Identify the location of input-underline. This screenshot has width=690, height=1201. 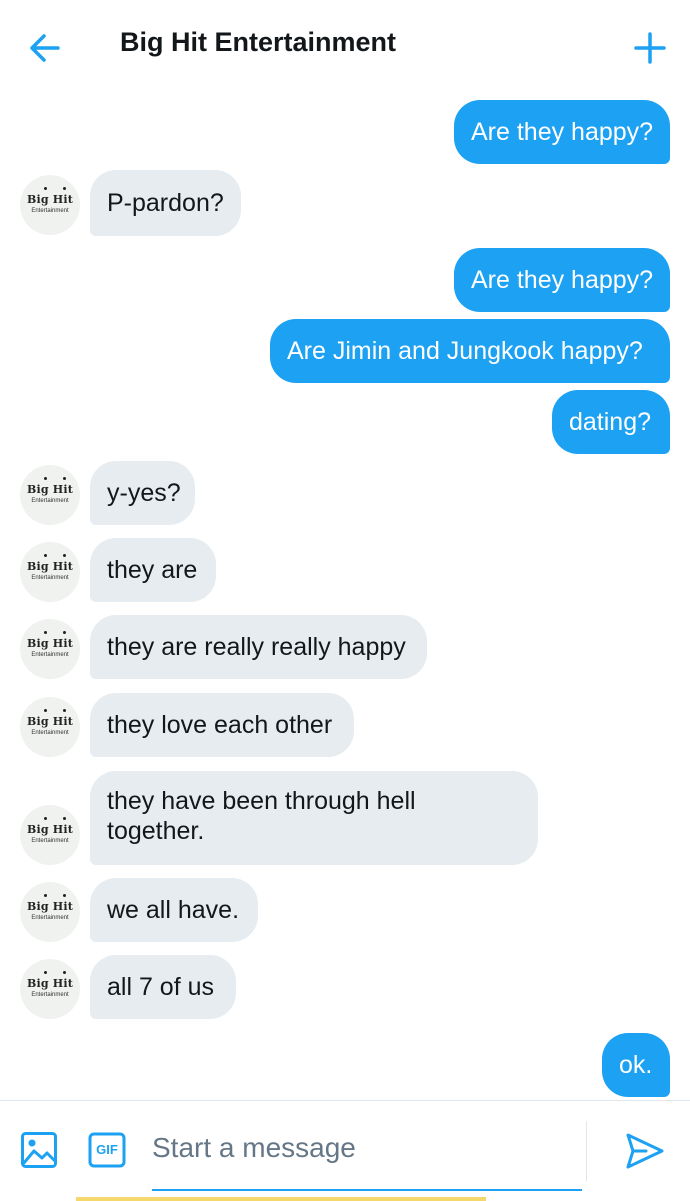
(367, 1190).